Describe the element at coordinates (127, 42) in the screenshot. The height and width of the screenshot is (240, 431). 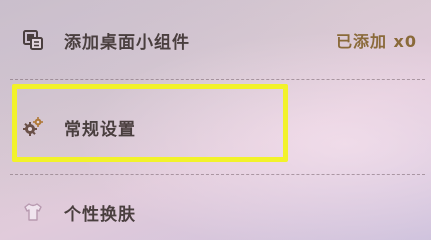
I see `menu-item-label: 添加桌面小组件` at that location.